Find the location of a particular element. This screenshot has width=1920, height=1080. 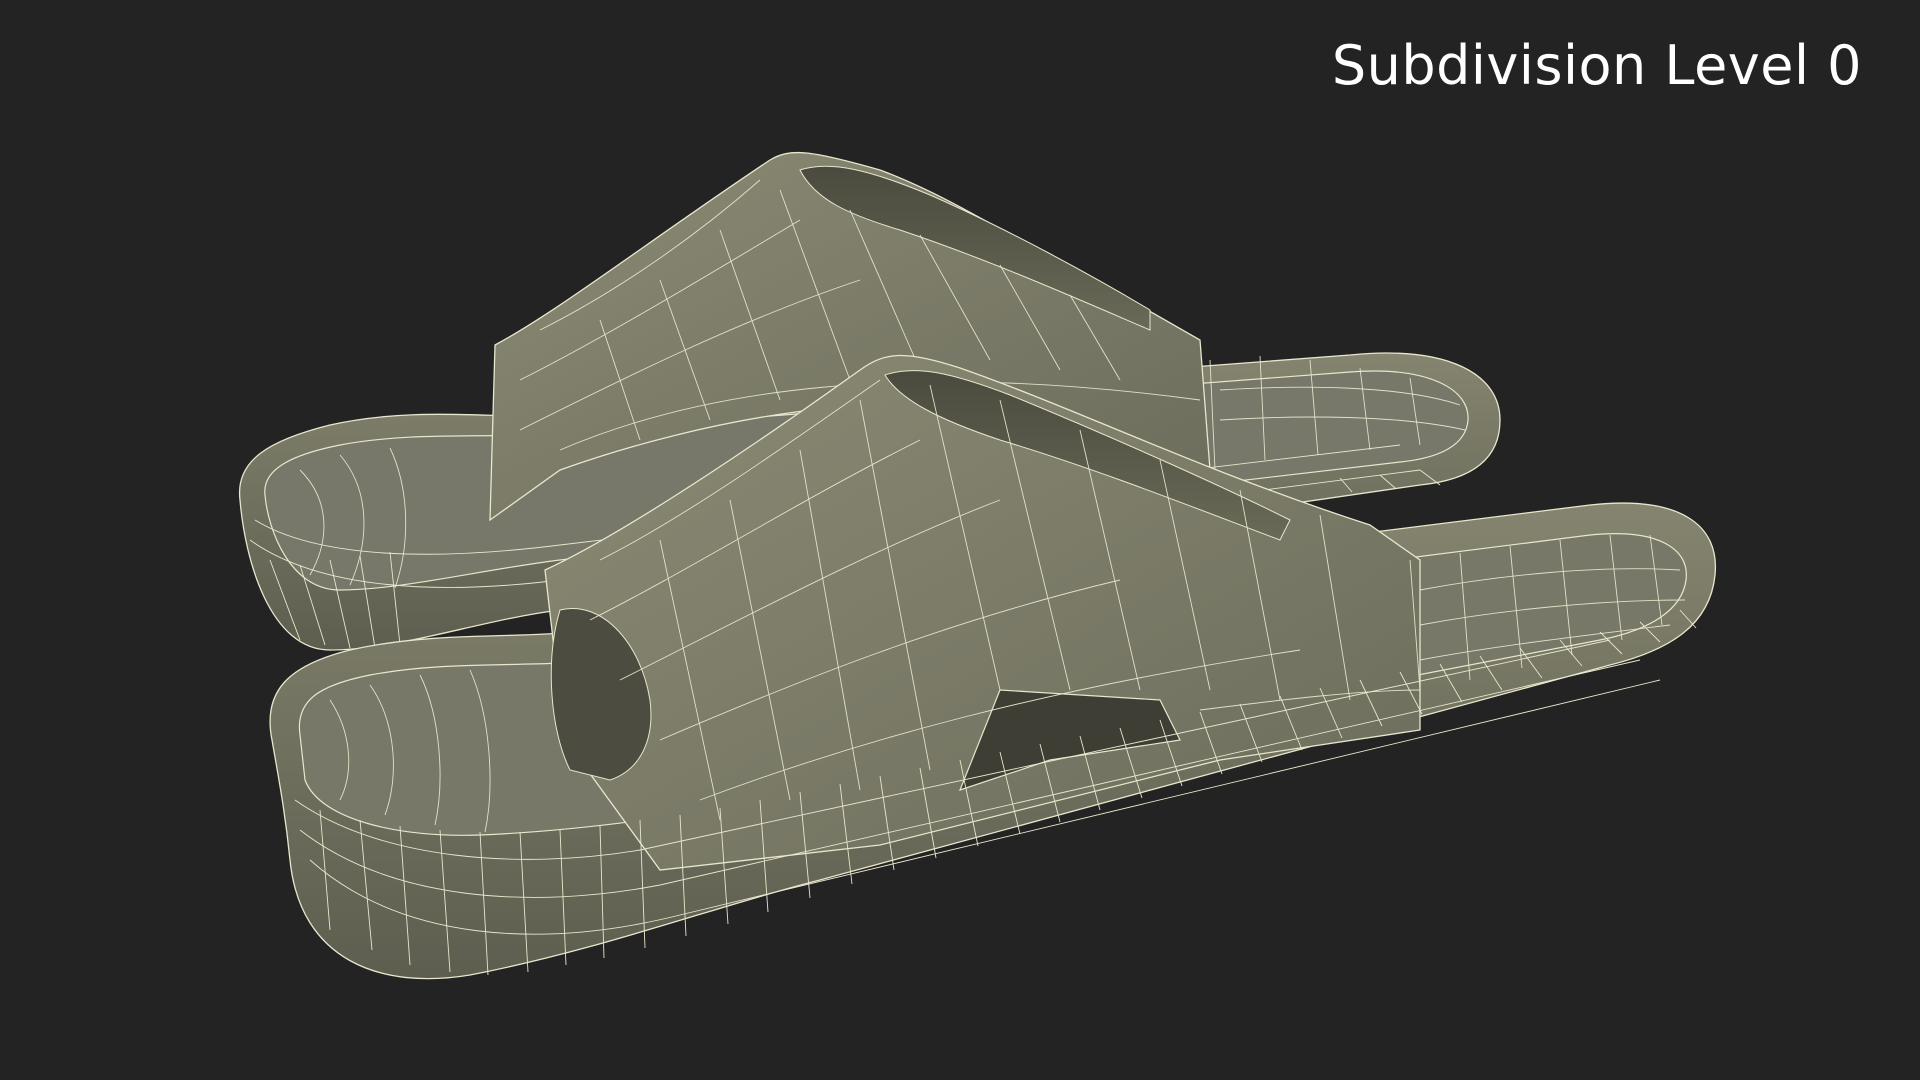

subdivision-level-label: Subdivision Level 0 is located at coordinates (1596, 65).